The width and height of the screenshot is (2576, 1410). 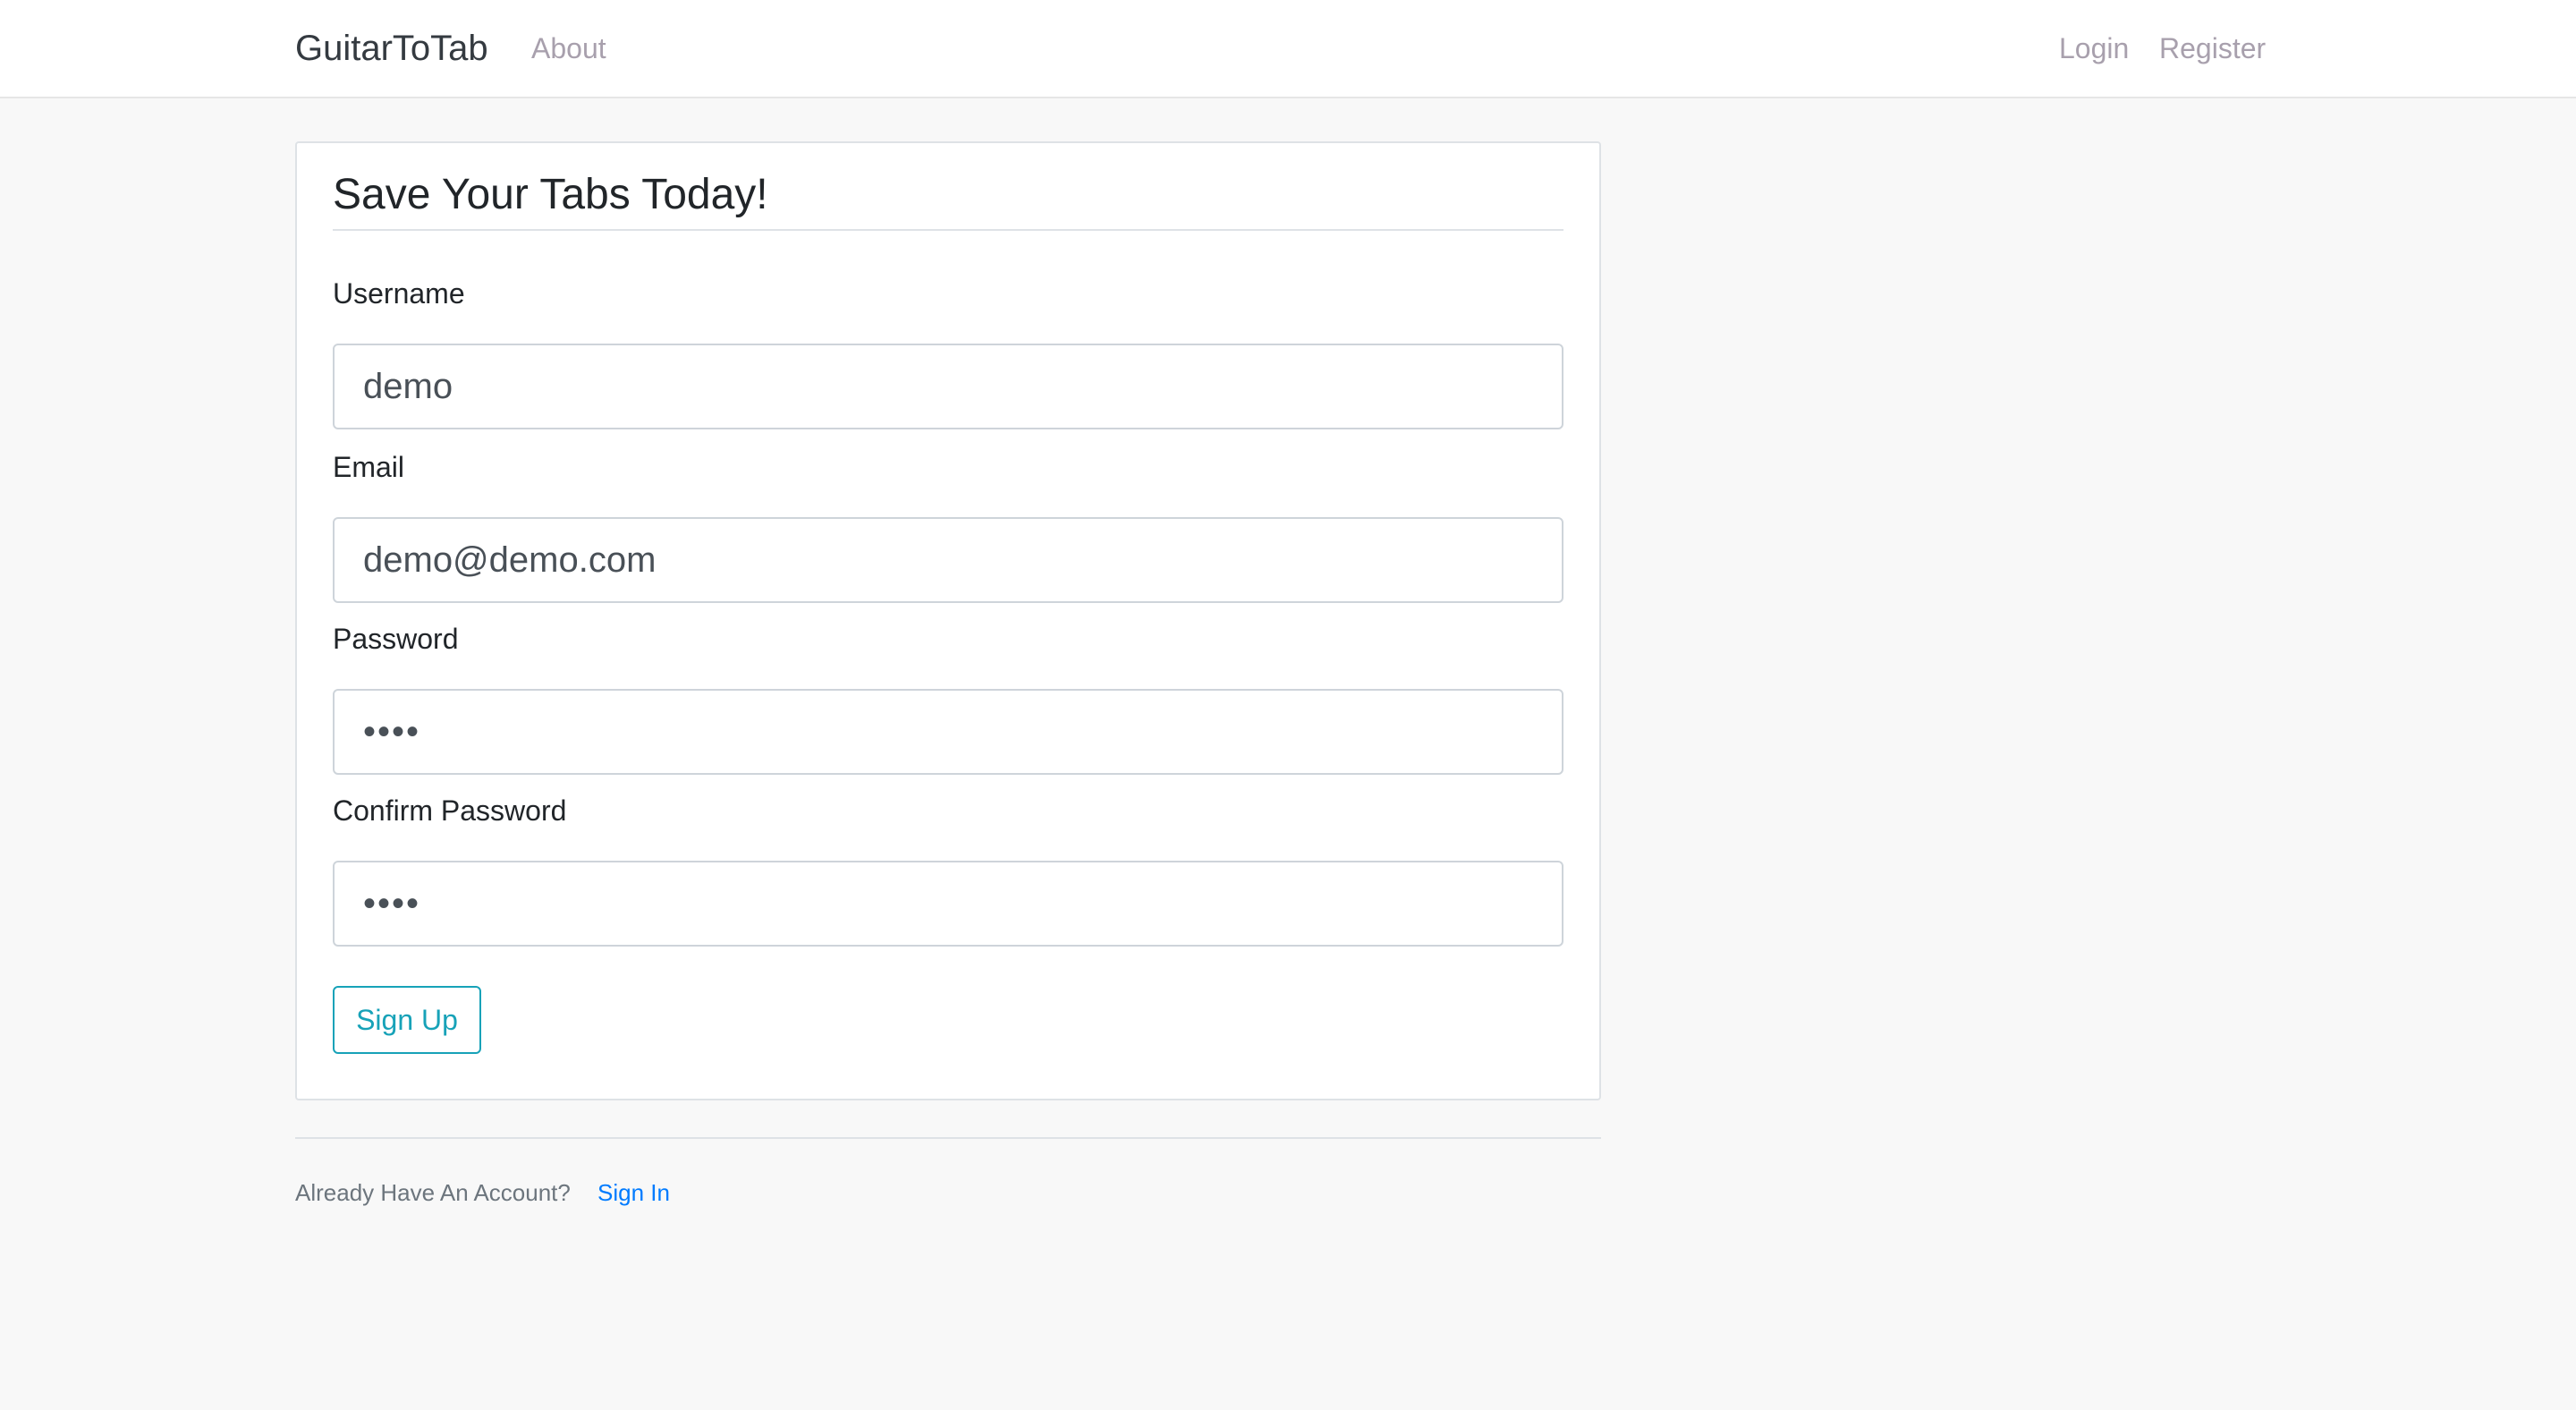 I want to click on nav-link-register: Register, so click(x=2212, y=48).